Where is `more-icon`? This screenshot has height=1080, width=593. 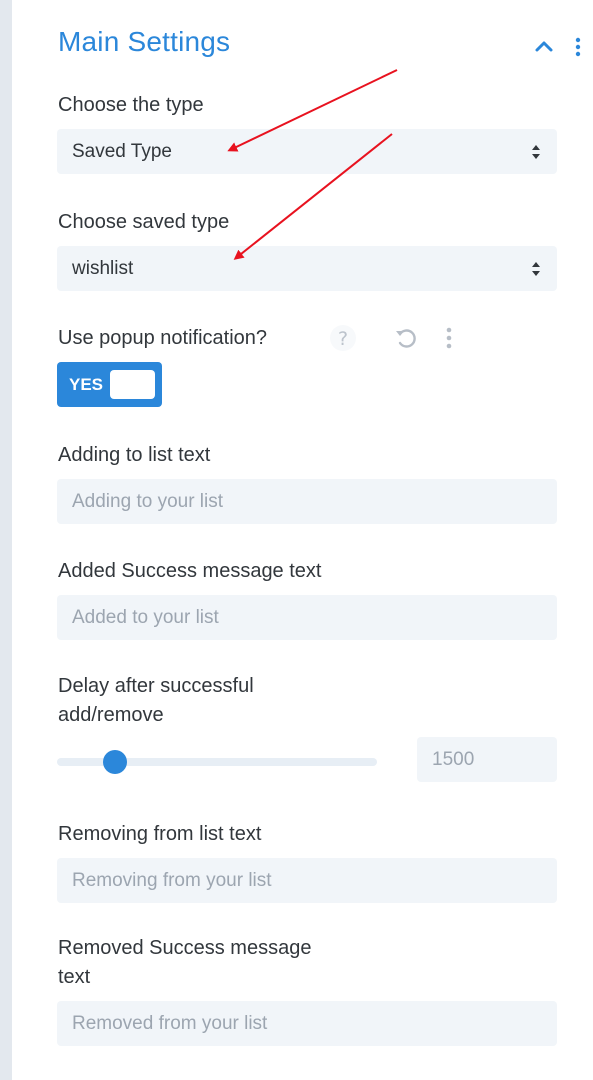
more-icon is located at coordinates (449, 338).